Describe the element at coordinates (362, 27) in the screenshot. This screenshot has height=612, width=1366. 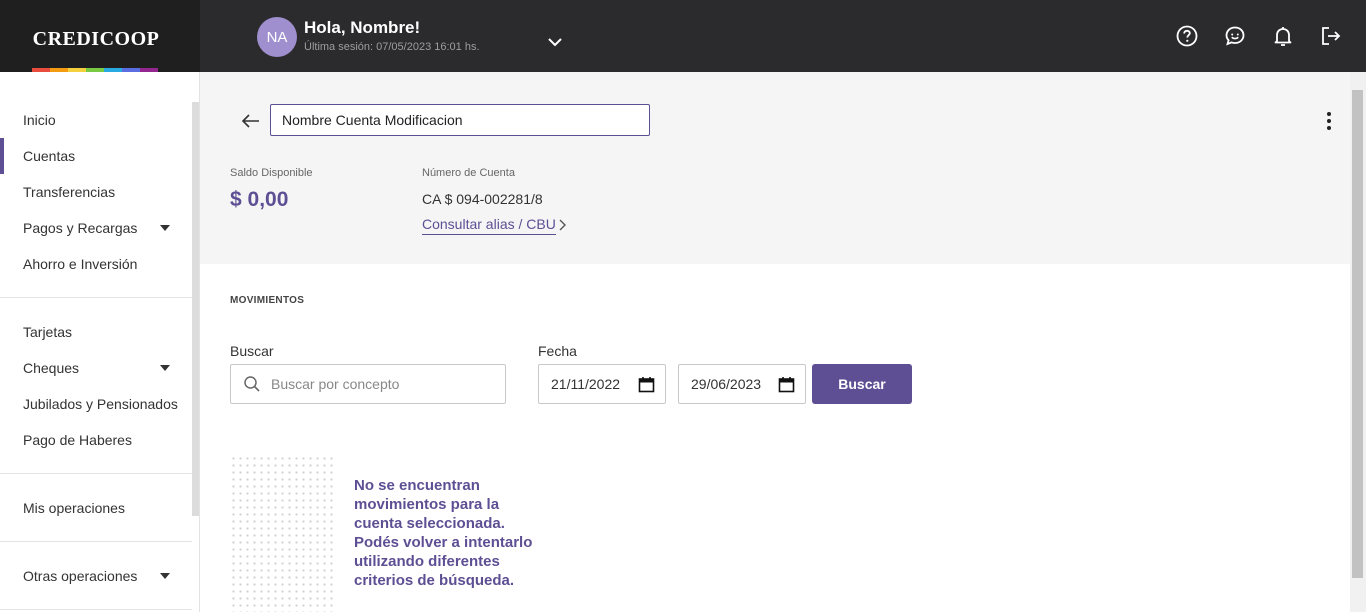
I see `user-greeting: Hola, Nombre!` at that location.